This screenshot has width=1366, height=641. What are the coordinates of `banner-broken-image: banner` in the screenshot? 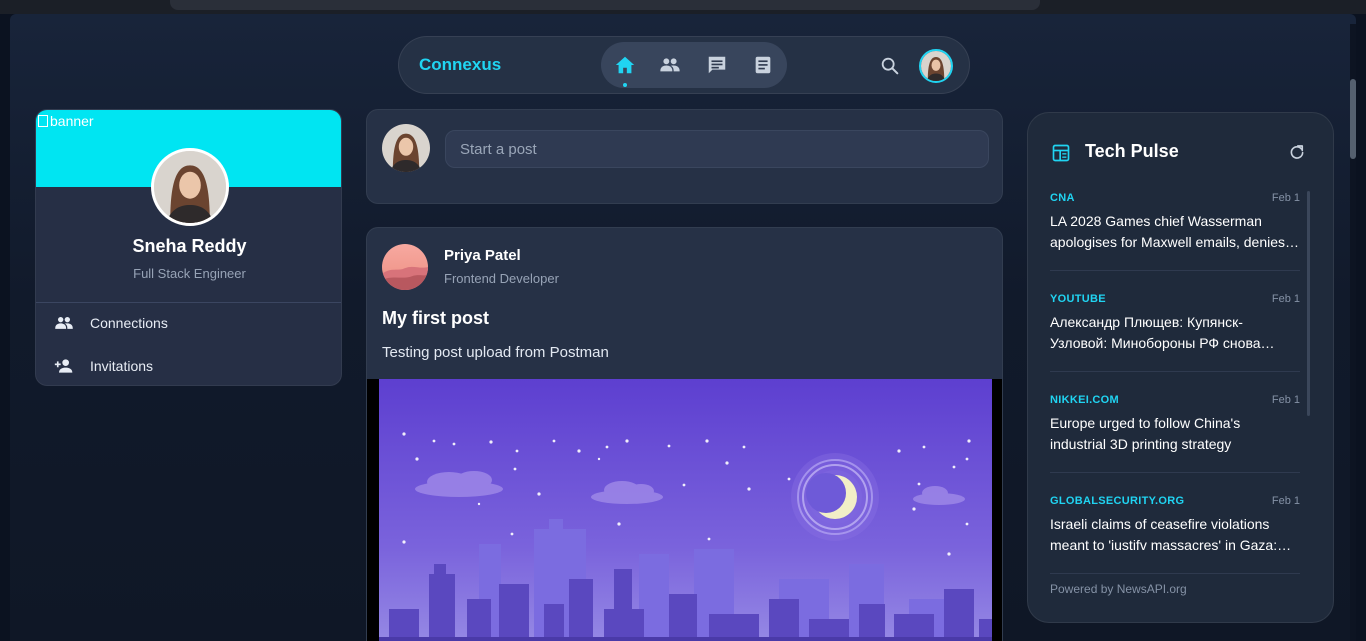 It's located at (66, 121).